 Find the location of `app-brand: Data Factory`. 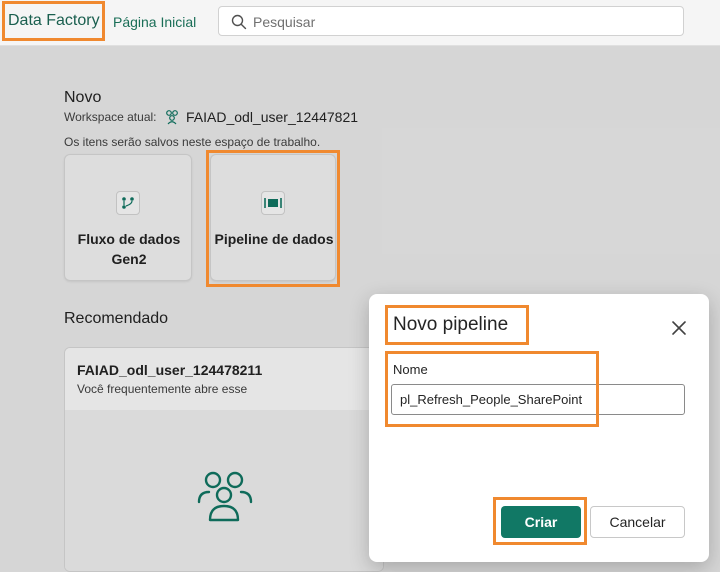

app-brand: Data Factory is located at coordinates (54, 21).